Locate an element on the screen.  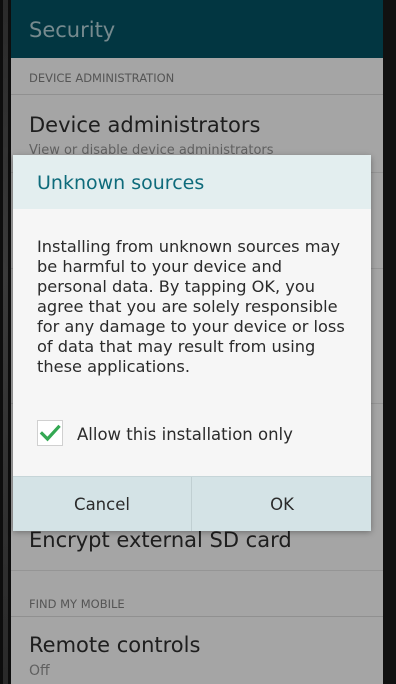
dialog-header: Unknown sources is located at coordinates (192, 182).